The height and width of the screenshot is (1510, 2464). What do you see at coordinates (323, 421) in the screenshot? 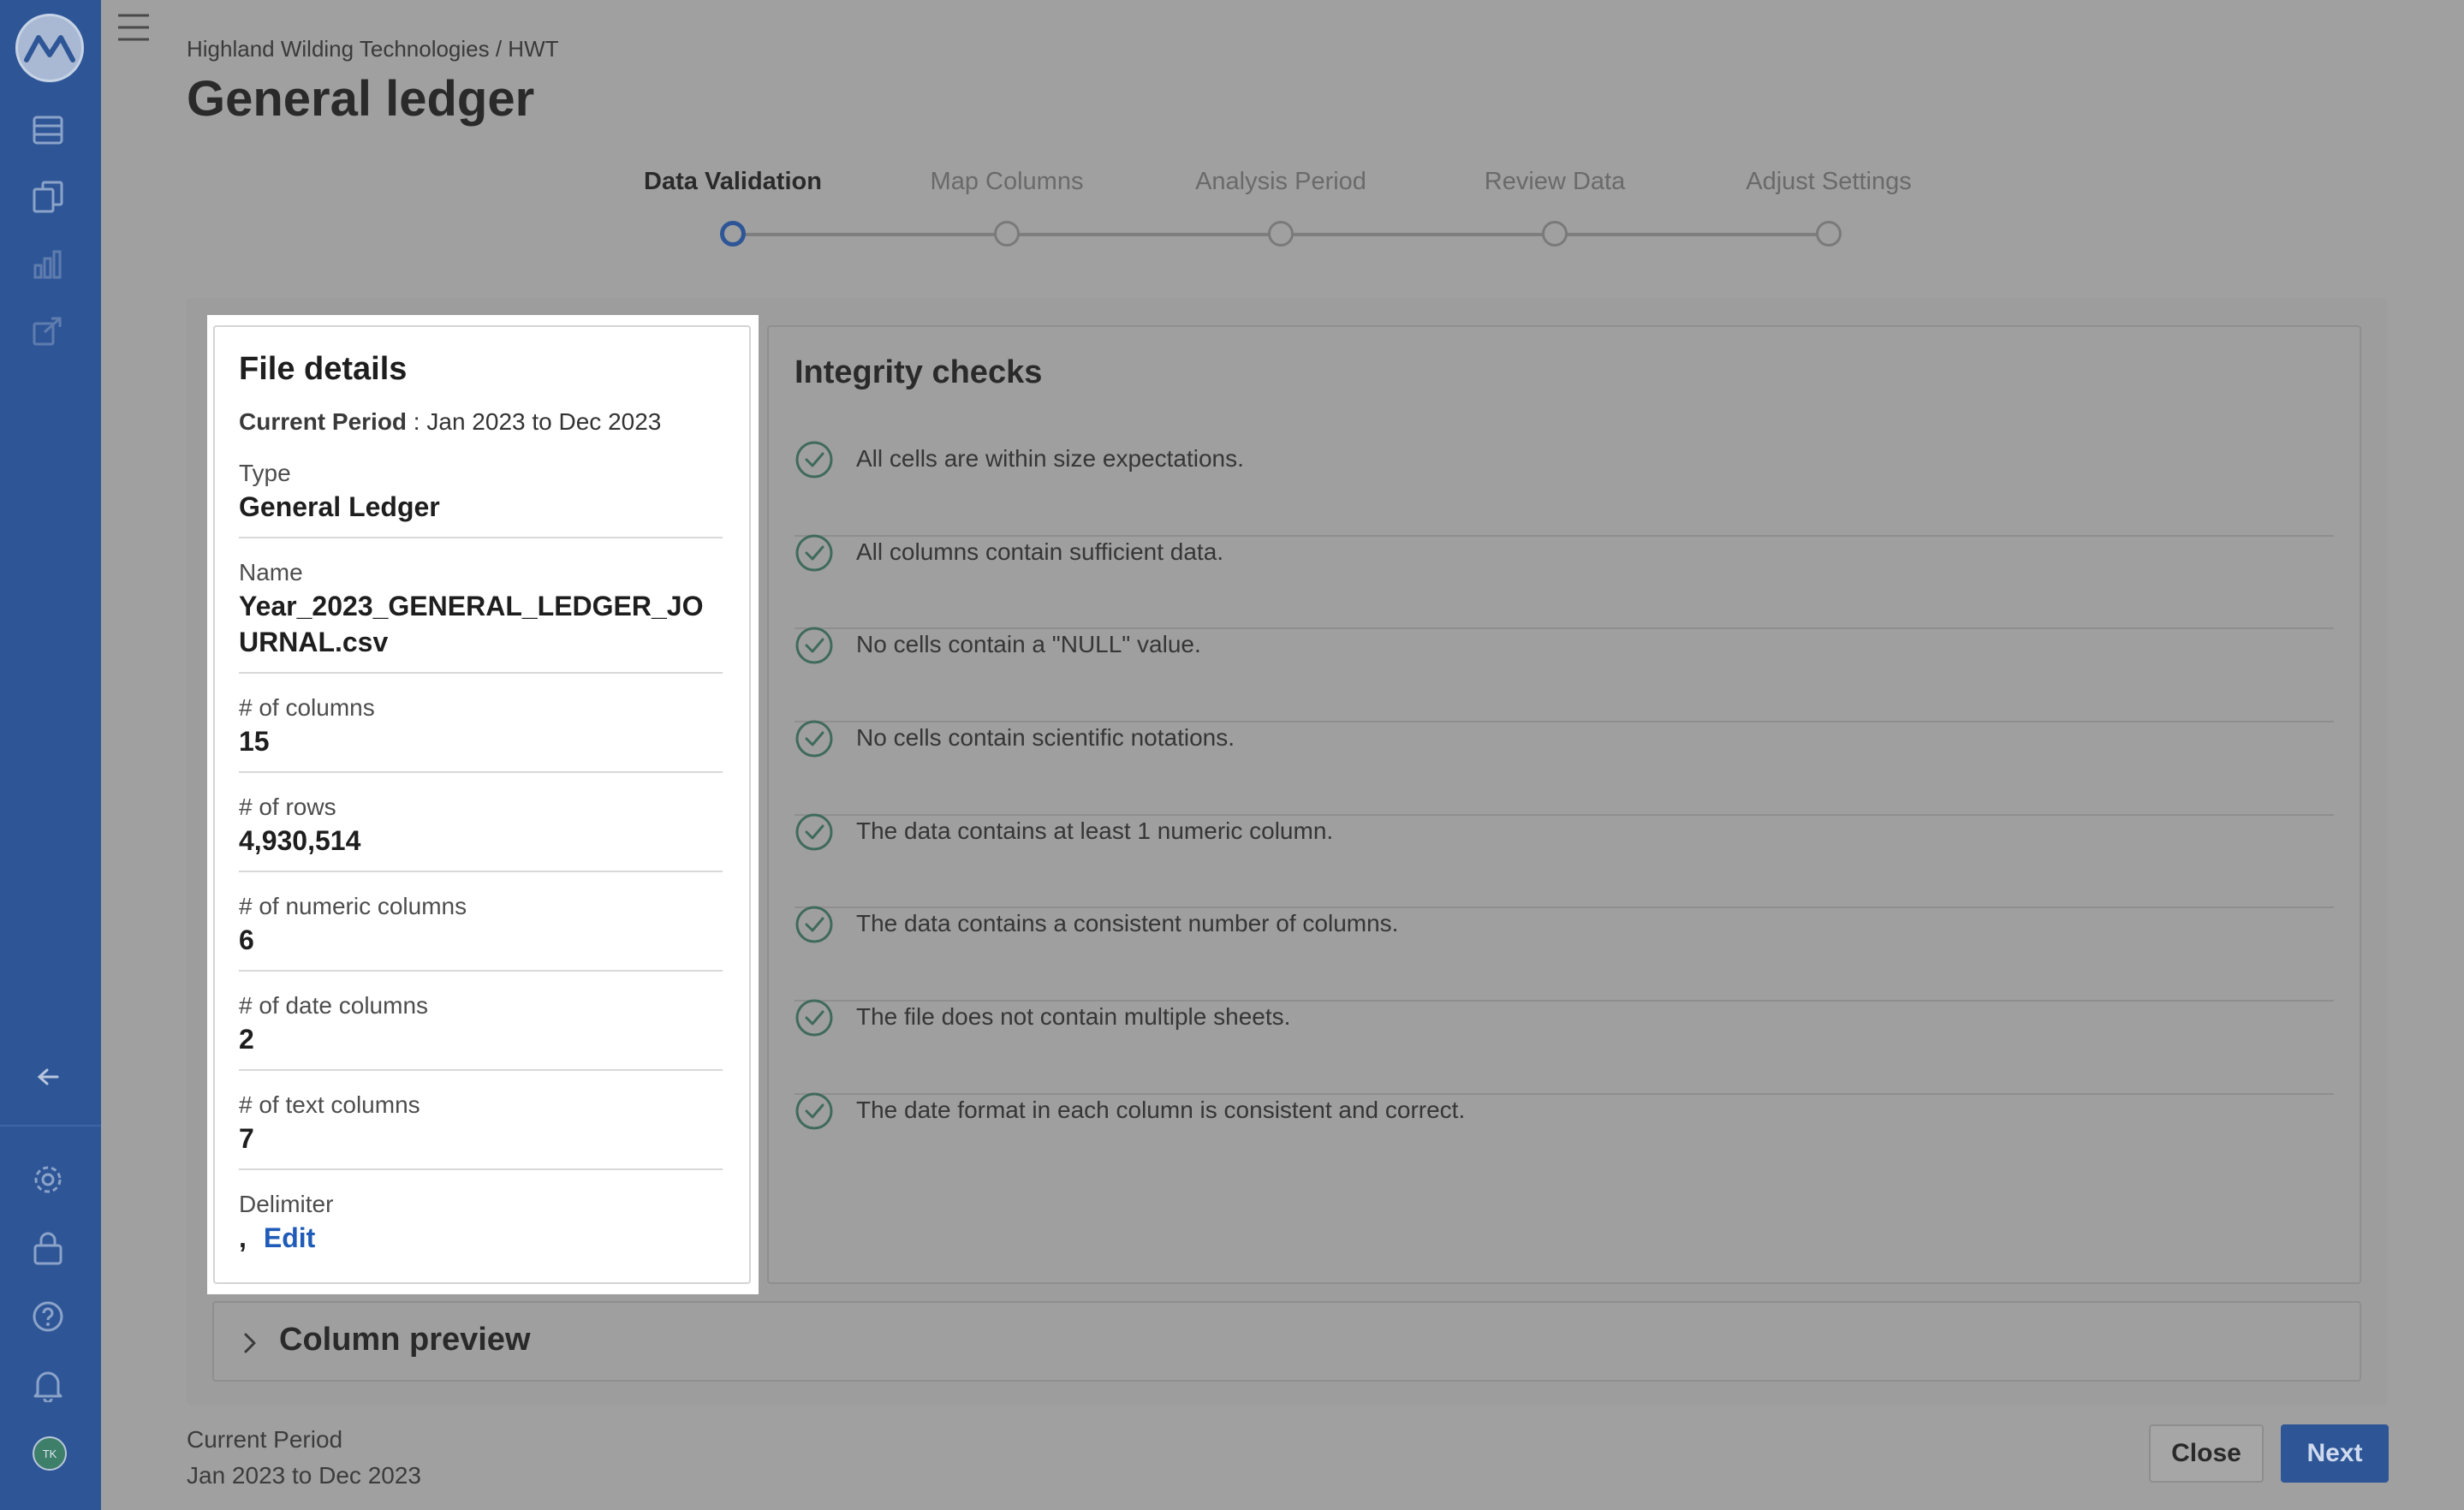
I see `period-label: Current Period` at bounding box center [323, 421].